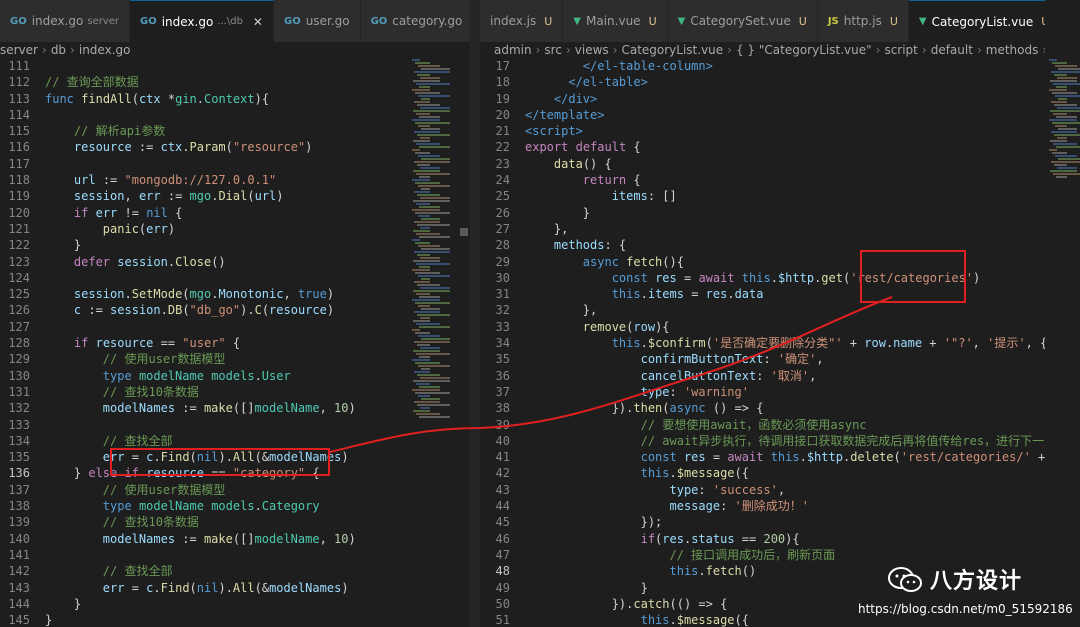 The height and width of the screenshot is (627, 1080). Describe the element at coordinates (905, 579) in the screenshot. I see `wechat-icon` at that location.